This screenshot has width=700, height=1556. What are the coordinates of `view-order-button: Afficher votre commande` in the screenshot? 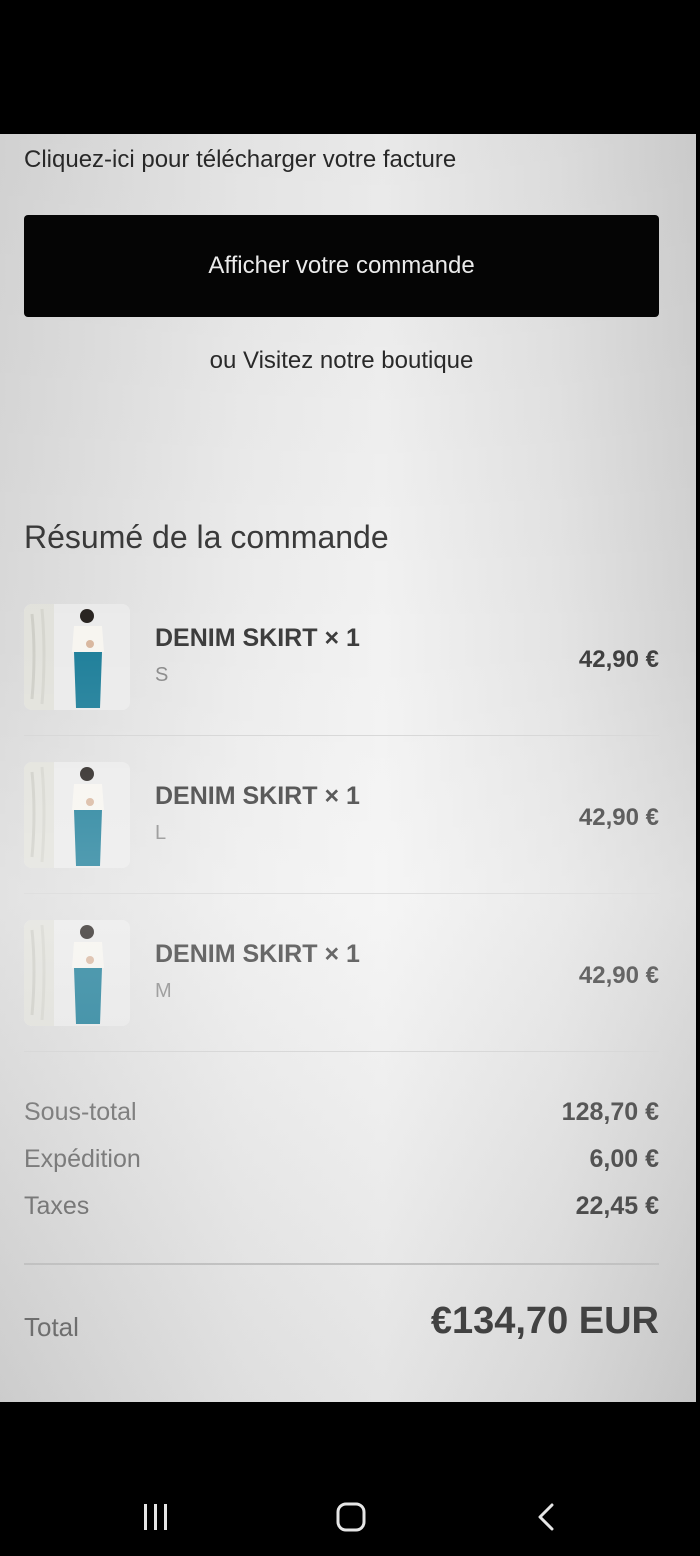 It's located at (341, 266).